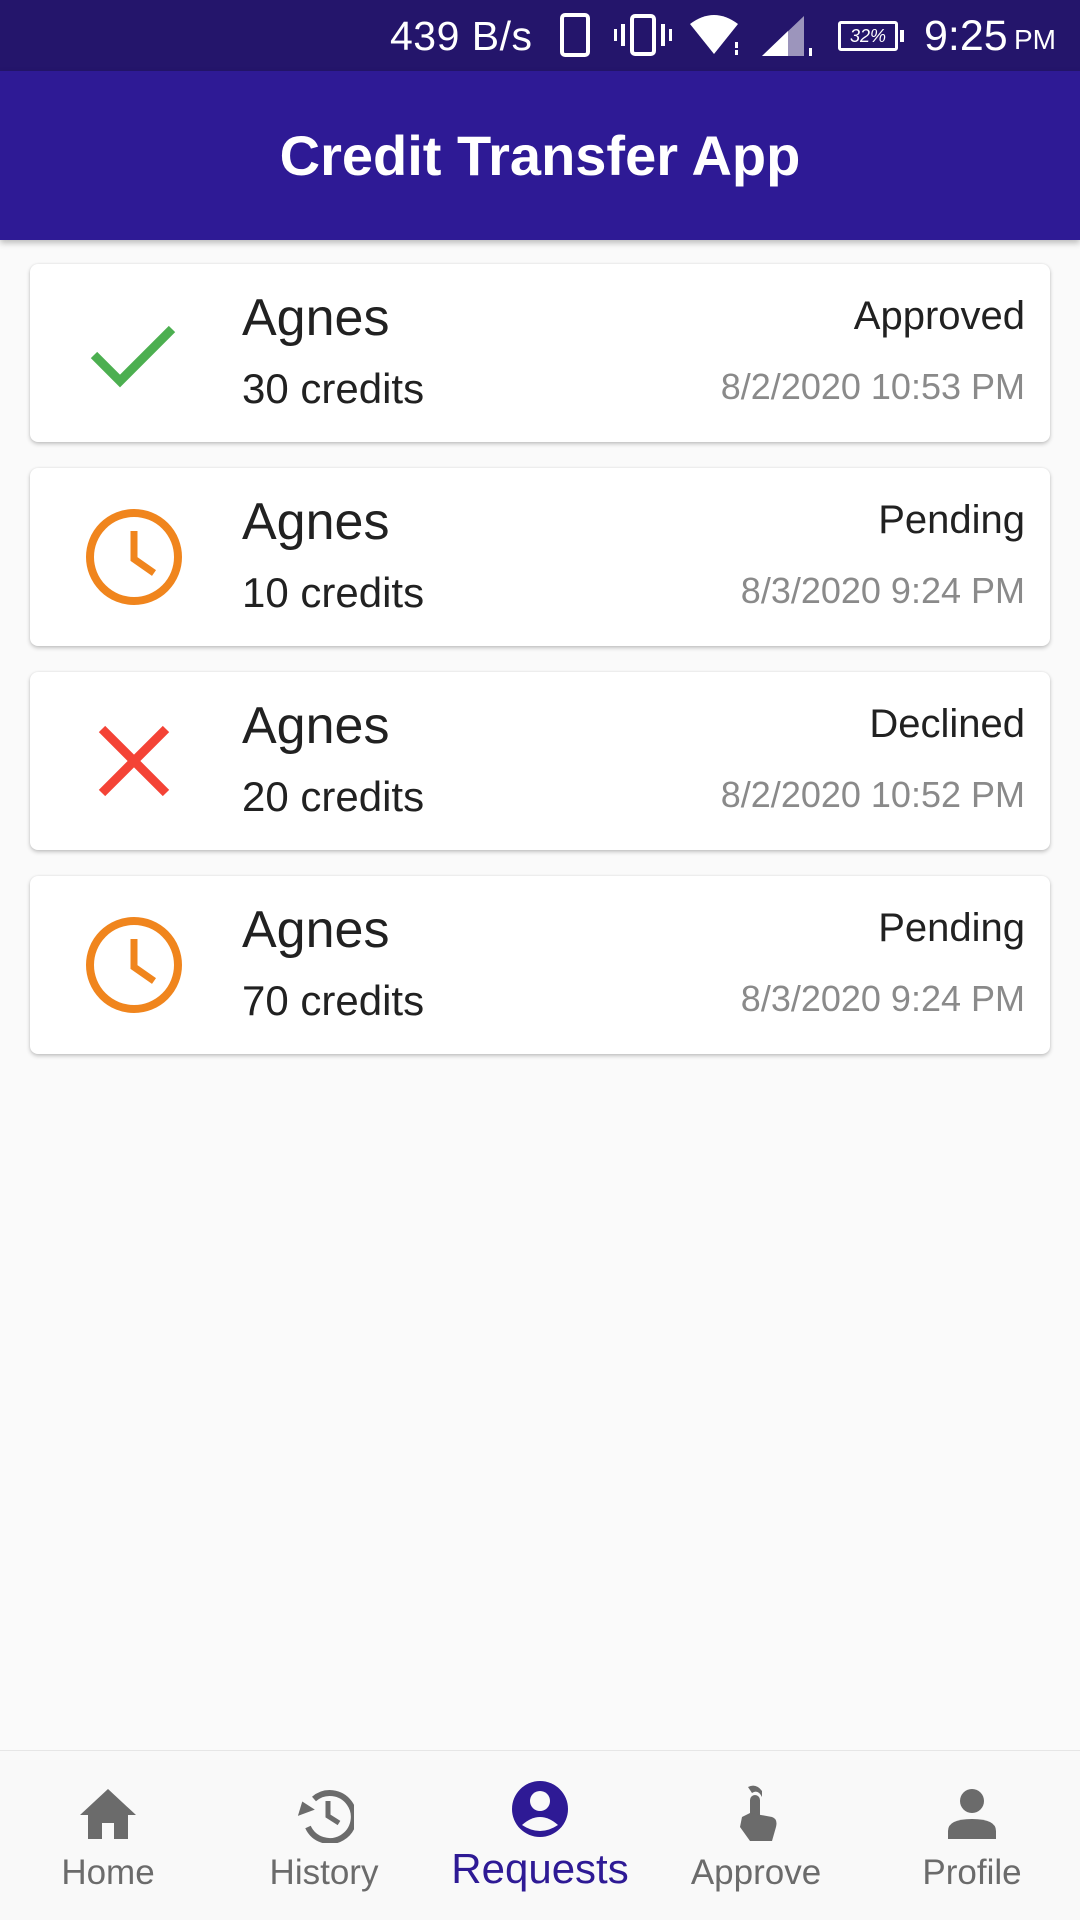  Describe the element at coordinates (108, 1814) in the screenshot. I see `home-icon` at that location.